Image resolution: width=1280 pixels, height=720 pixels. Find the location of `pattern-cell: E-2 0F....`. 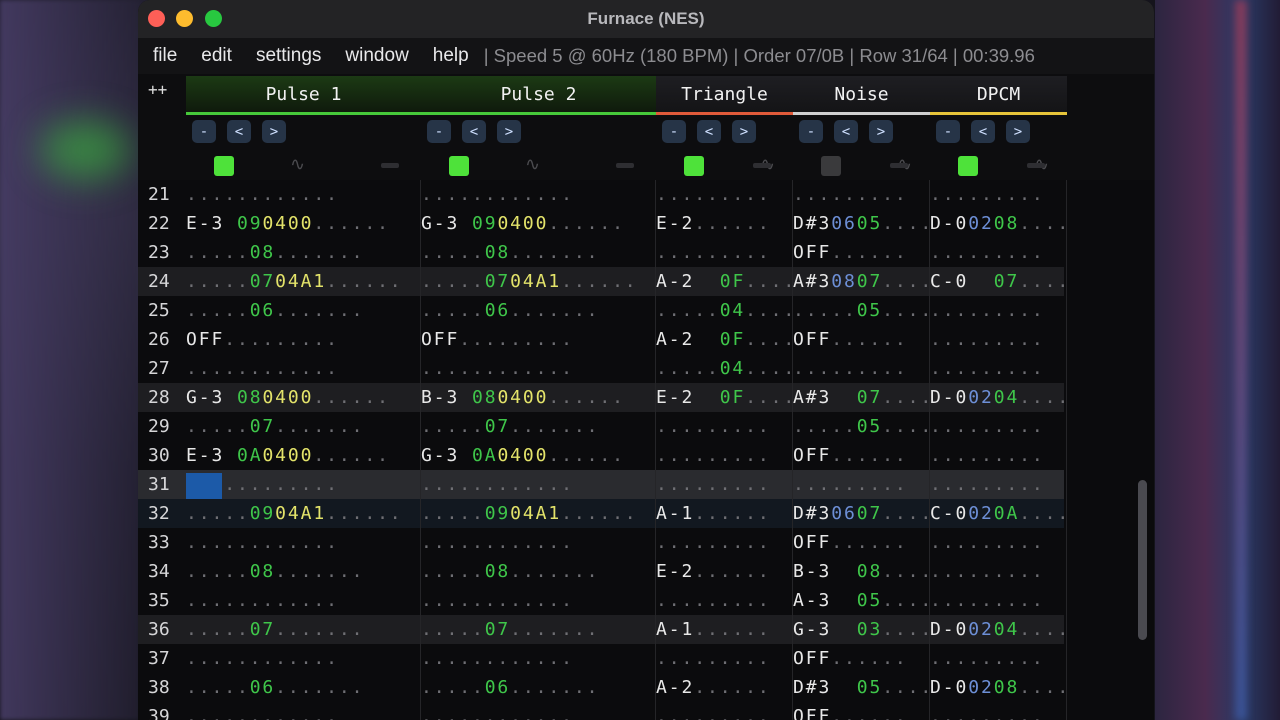

pattern-cell: E-2 0F.... is located at coordinates (726, 397).